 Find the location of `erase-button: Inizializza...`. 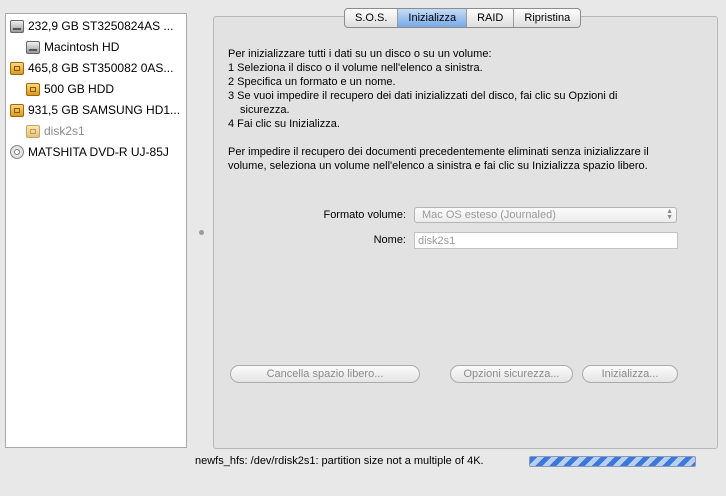

erase-button: Inizializza... is located at coordinates (630, 374).